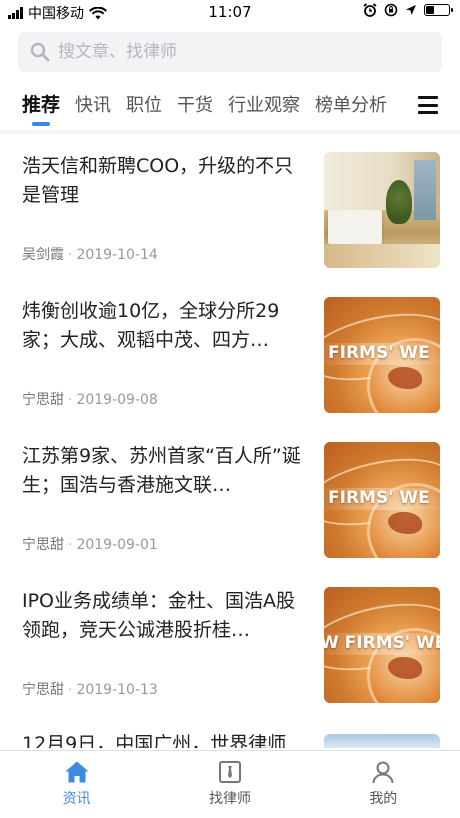  What do you see at coordinates (230, 12) in the screenshot?
I see `status-bar: 中国移动 11:07` at bounding box center [230, 12].